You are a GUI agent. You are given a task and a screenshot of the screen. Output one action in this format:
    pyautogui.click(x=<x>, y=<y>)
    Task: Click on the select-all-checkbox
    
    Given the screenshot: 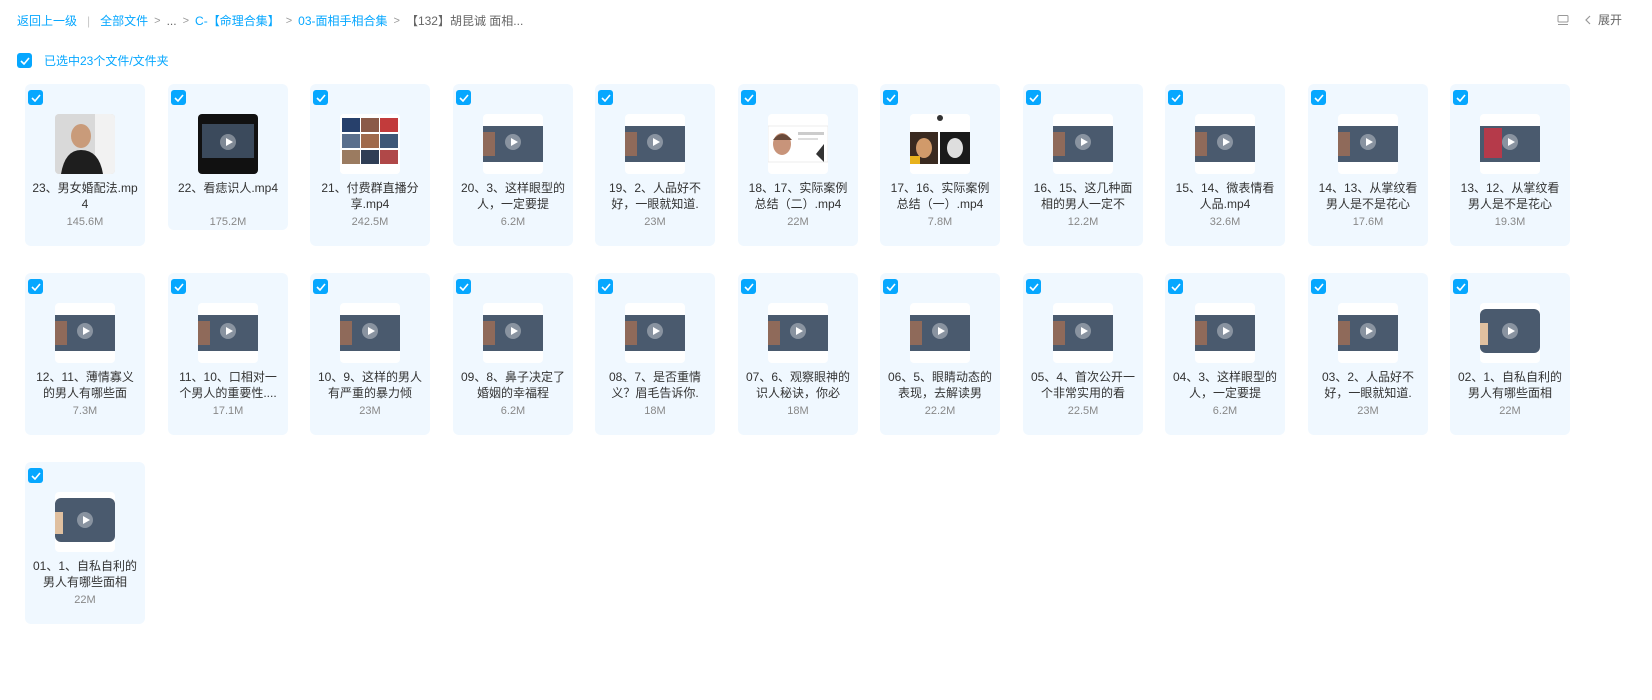 What is the action you would take?
    pyautogui.click(x=24, y=60)
    